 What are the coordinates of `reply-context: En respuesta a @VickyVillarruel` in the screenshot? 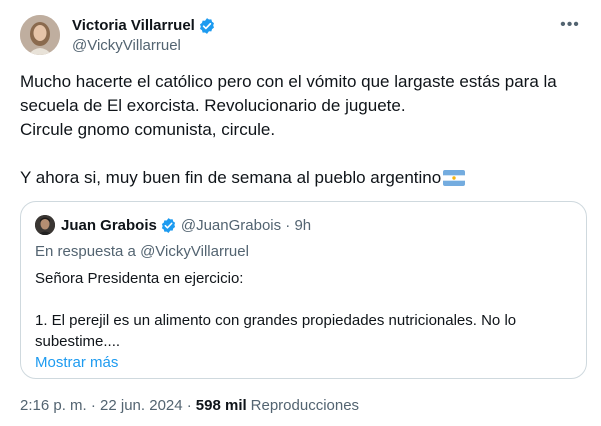 It's located at (303, 252).